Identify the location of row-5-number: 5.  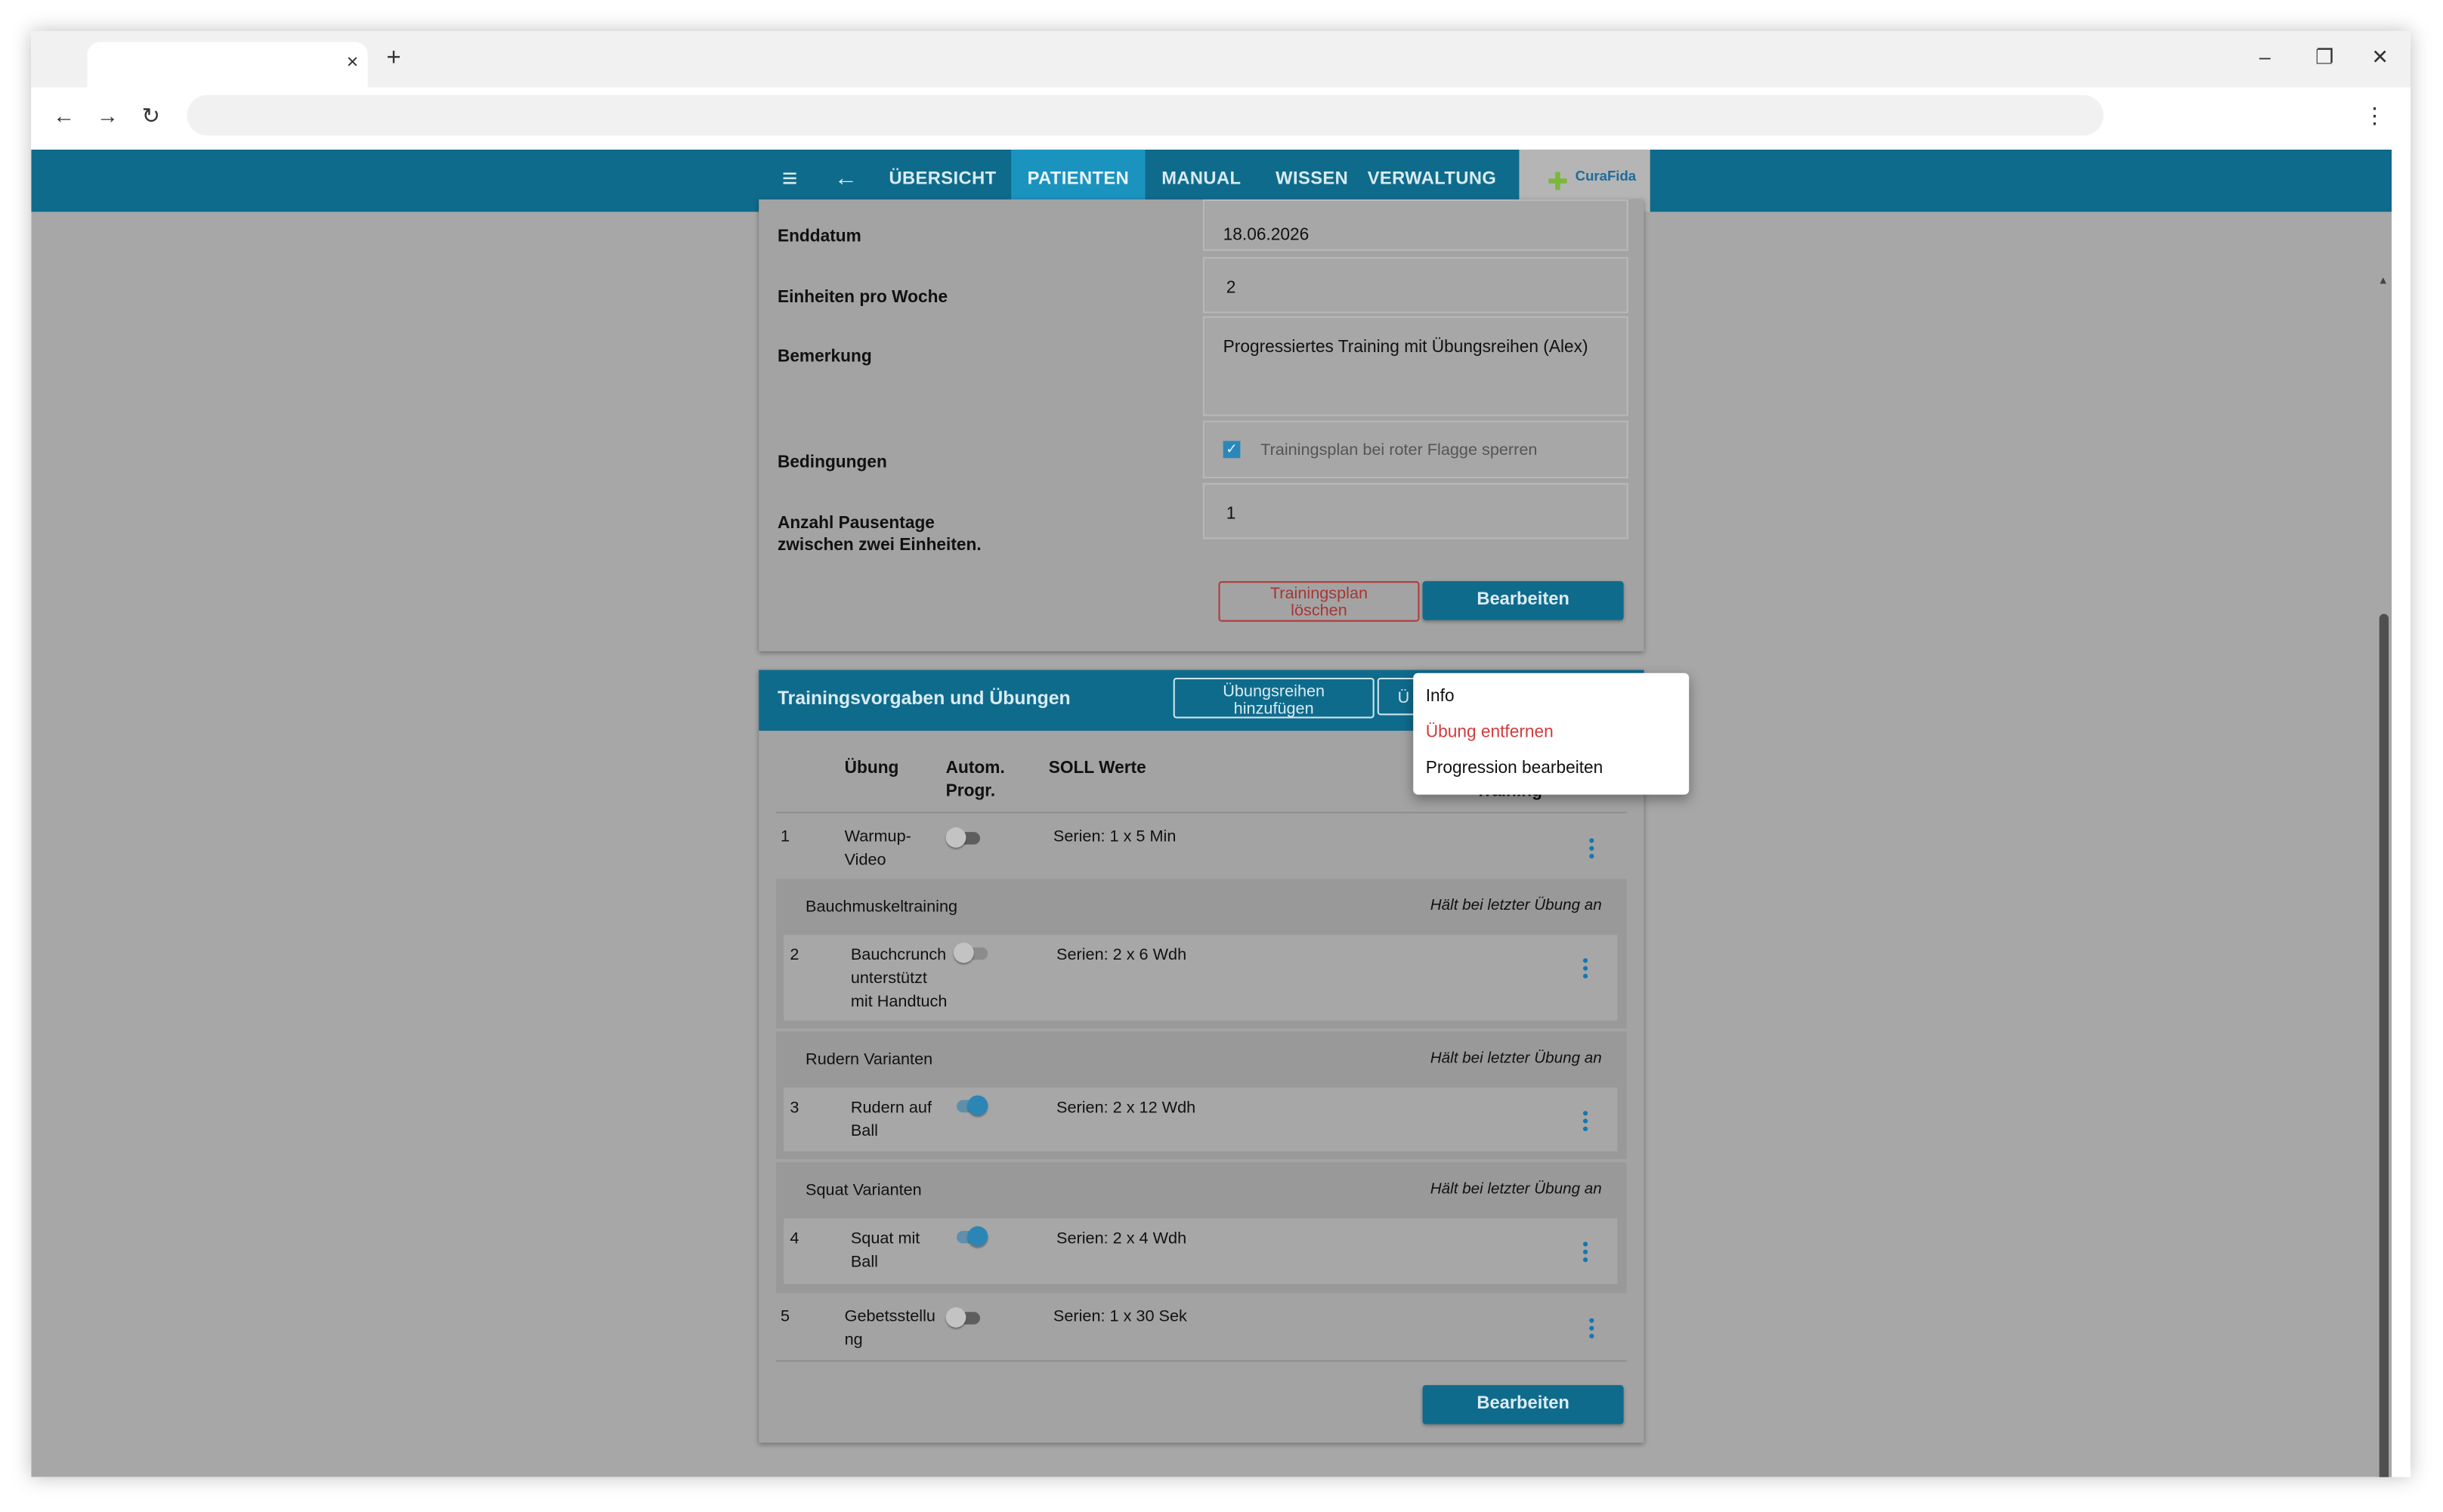
(785, 1316).